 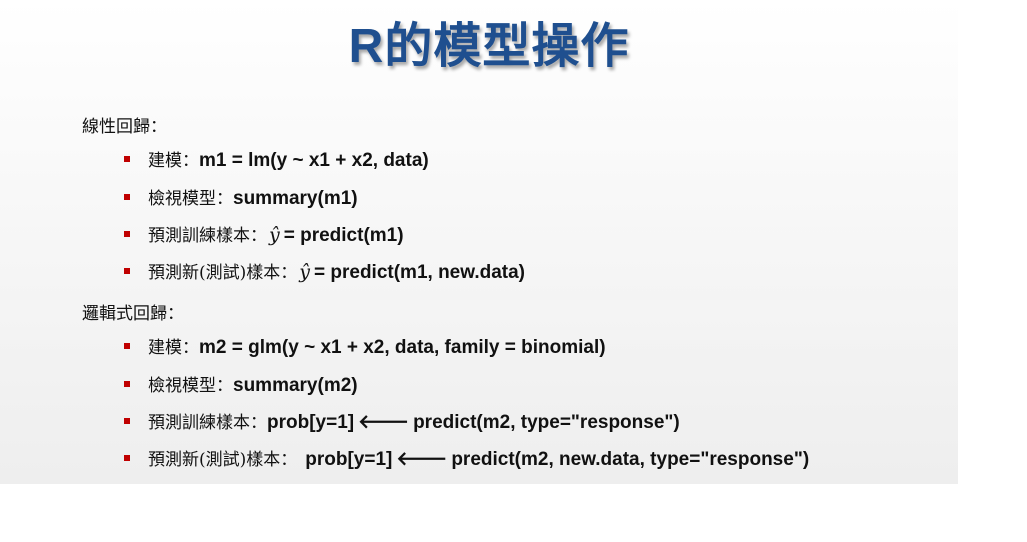 I want to click on list-item: 預測新(測試)樣本： ŷ = predict(m1, new.data), so click(x=324, y=272).